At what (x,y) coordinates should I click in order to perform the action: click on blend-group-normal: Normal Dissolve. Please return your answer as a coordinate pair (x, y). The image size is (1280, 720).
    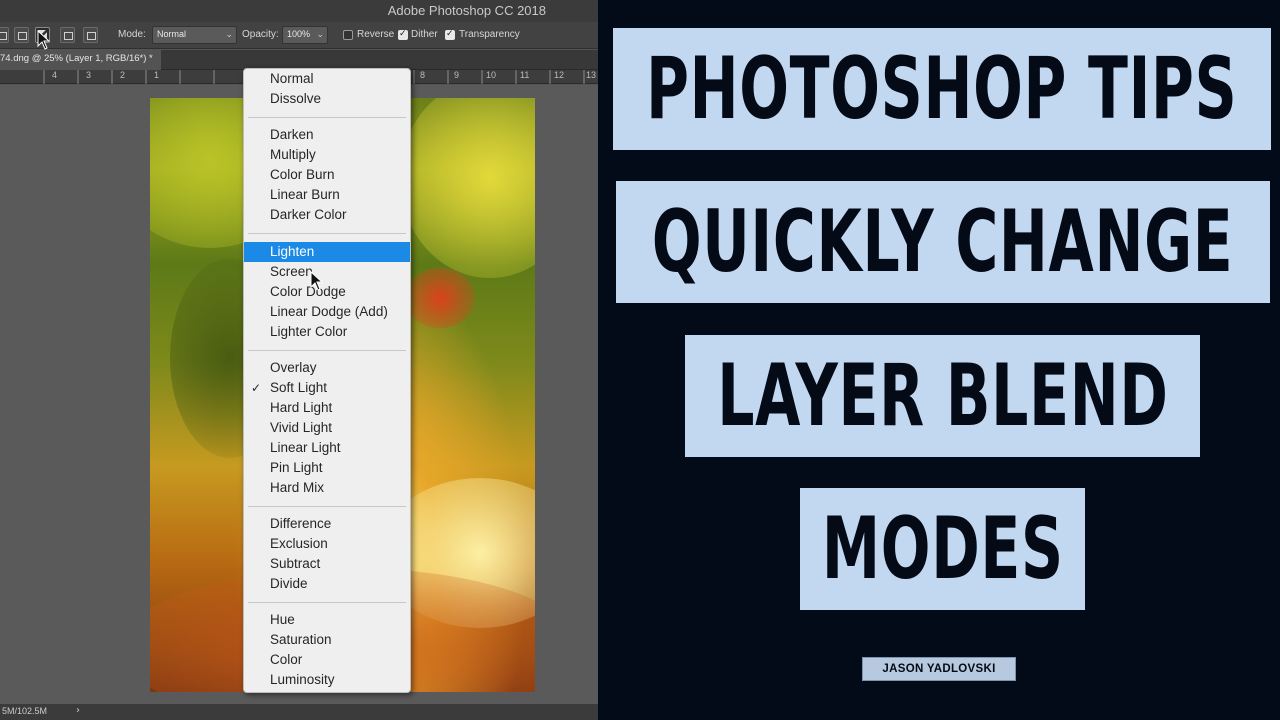
    Looking at the image, I should click on (327, 89).